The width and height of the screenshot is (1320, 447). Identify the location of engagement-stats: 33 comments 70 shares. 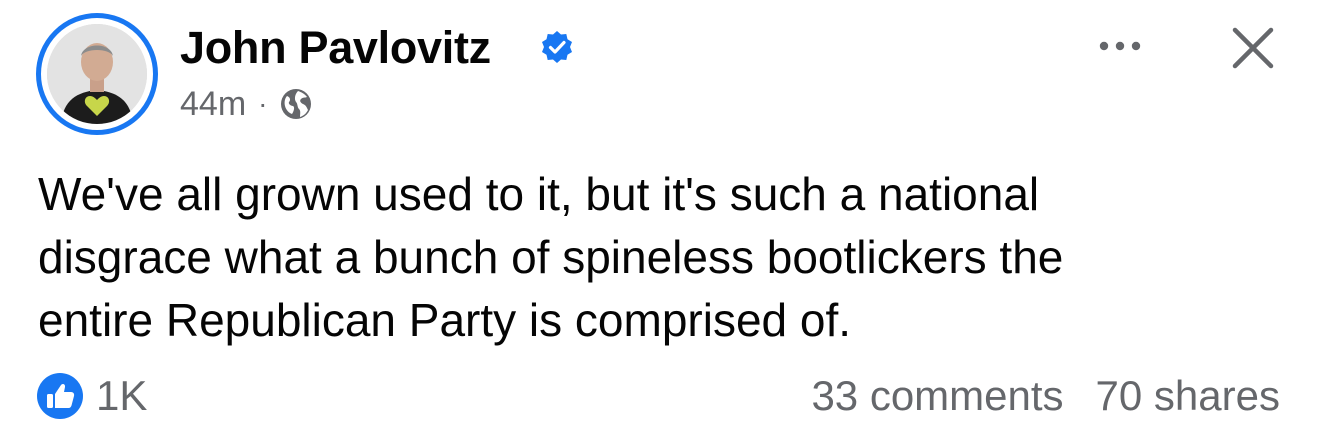
(1045, 396).